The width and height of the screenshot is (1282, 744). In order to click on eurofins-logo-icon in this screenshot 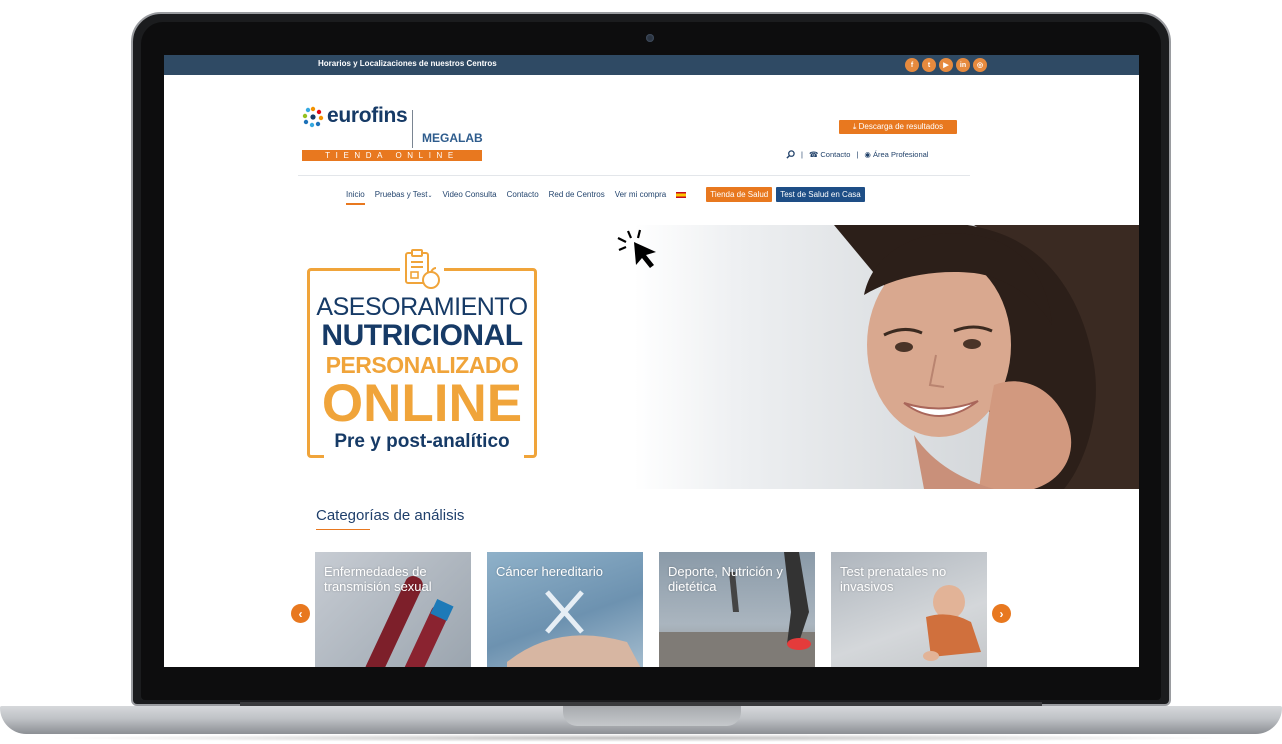, I will do `click(313, 117)`.